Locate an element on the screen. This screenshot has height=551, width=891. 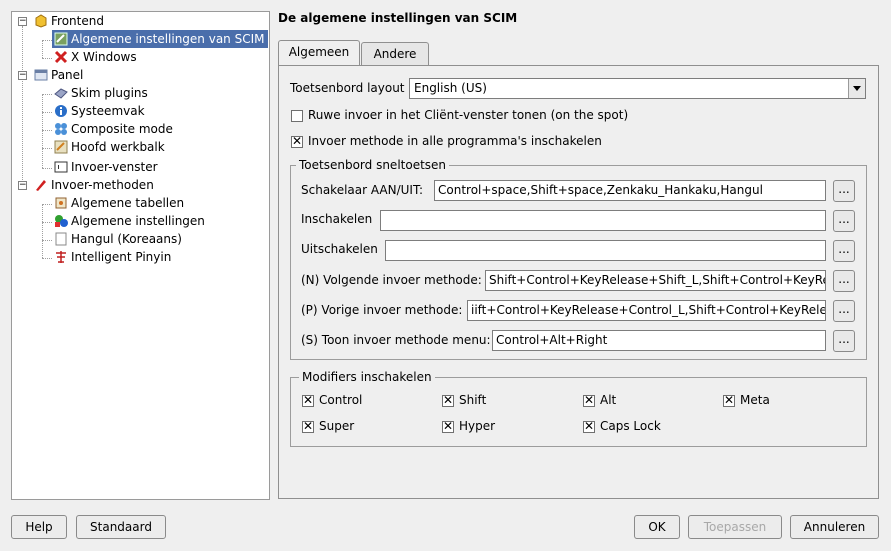
modifier-capslock-checkbox: ✕ is located at coordinates (589, 426).